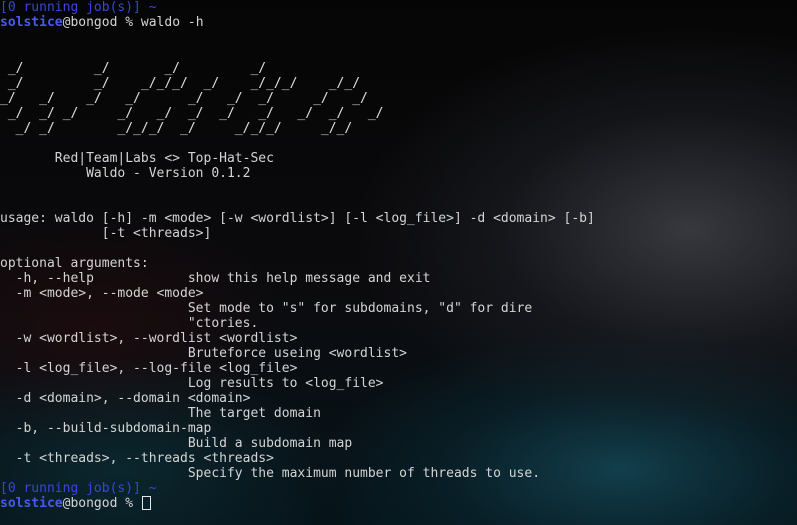 The height and width of the screenshot is (525, 797). I want to click on optional-arguments-header: optional arguments:, so click(74, 263).